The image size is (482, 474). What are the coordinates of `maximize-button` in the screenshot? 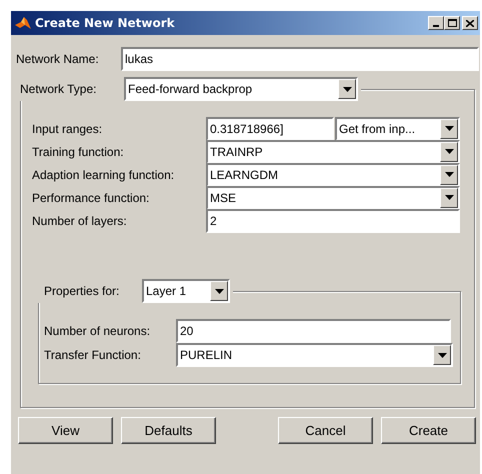 It's located at (452, 23).